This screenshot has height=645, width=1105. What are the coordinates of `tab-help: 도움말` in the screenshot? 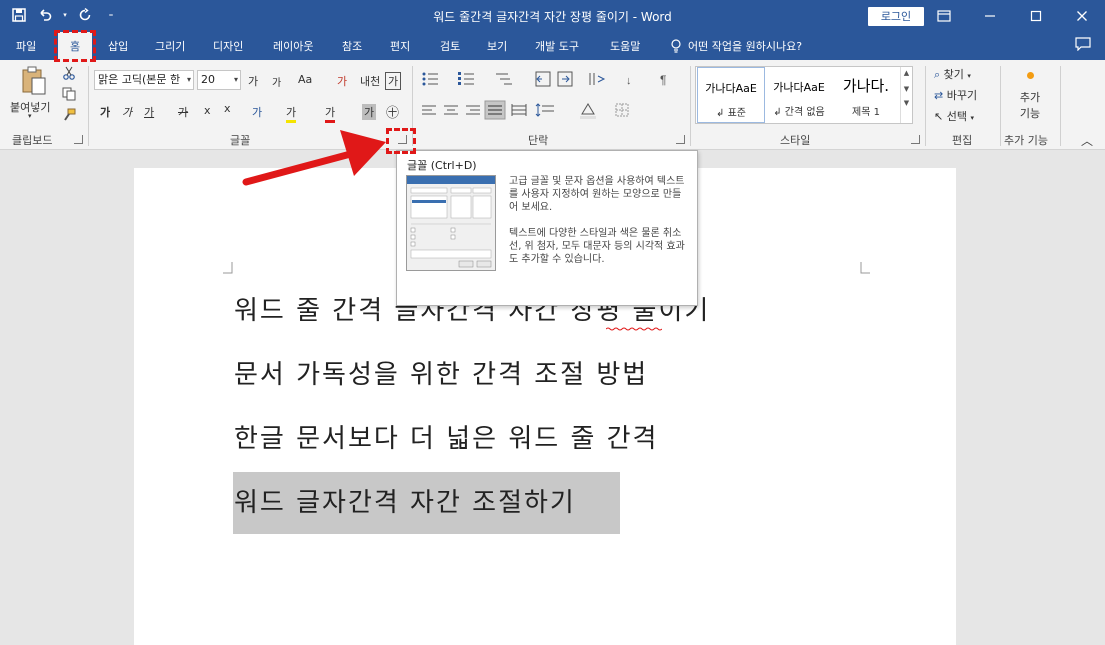 It's located at (625, 46).